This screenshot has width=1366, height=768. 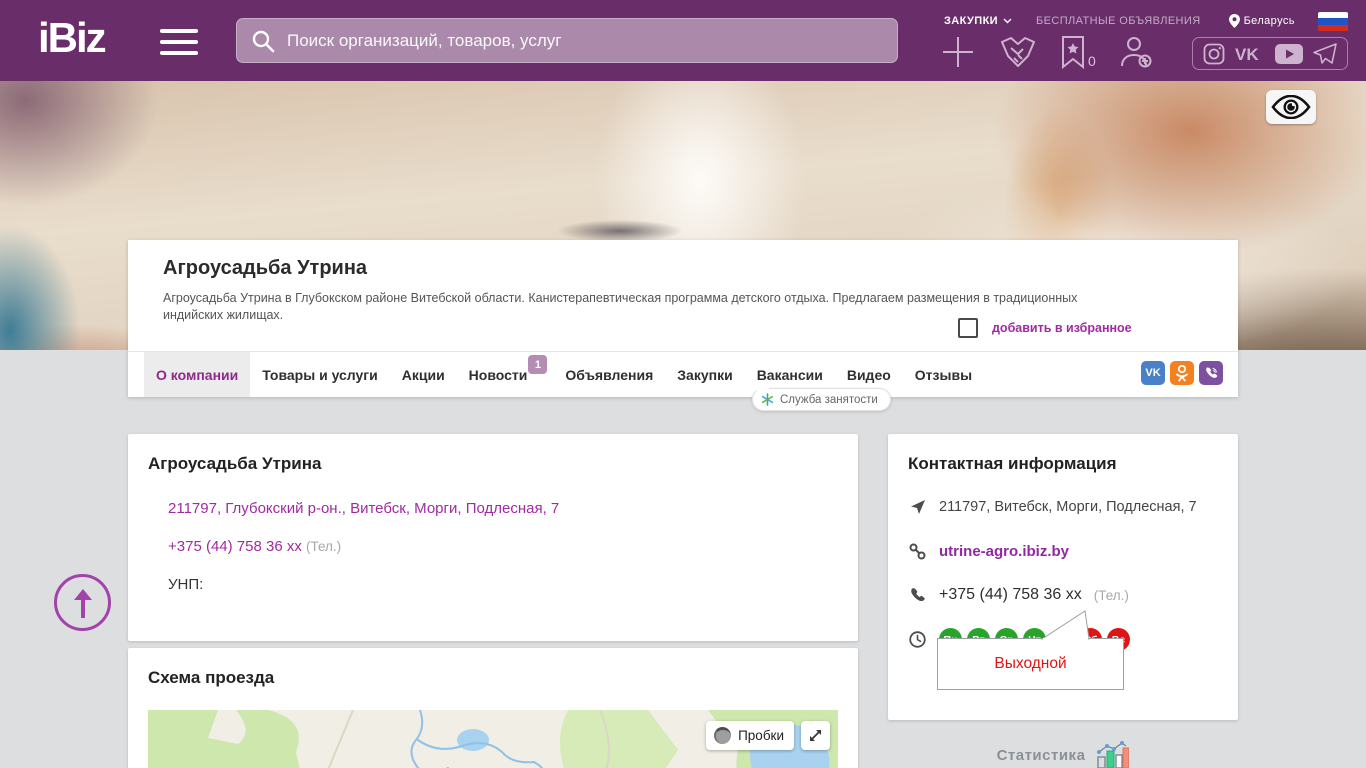 What do you see at coordinates (263, 41) in the screenshot?
I see `search-icon` at bounding box center [263, 41].